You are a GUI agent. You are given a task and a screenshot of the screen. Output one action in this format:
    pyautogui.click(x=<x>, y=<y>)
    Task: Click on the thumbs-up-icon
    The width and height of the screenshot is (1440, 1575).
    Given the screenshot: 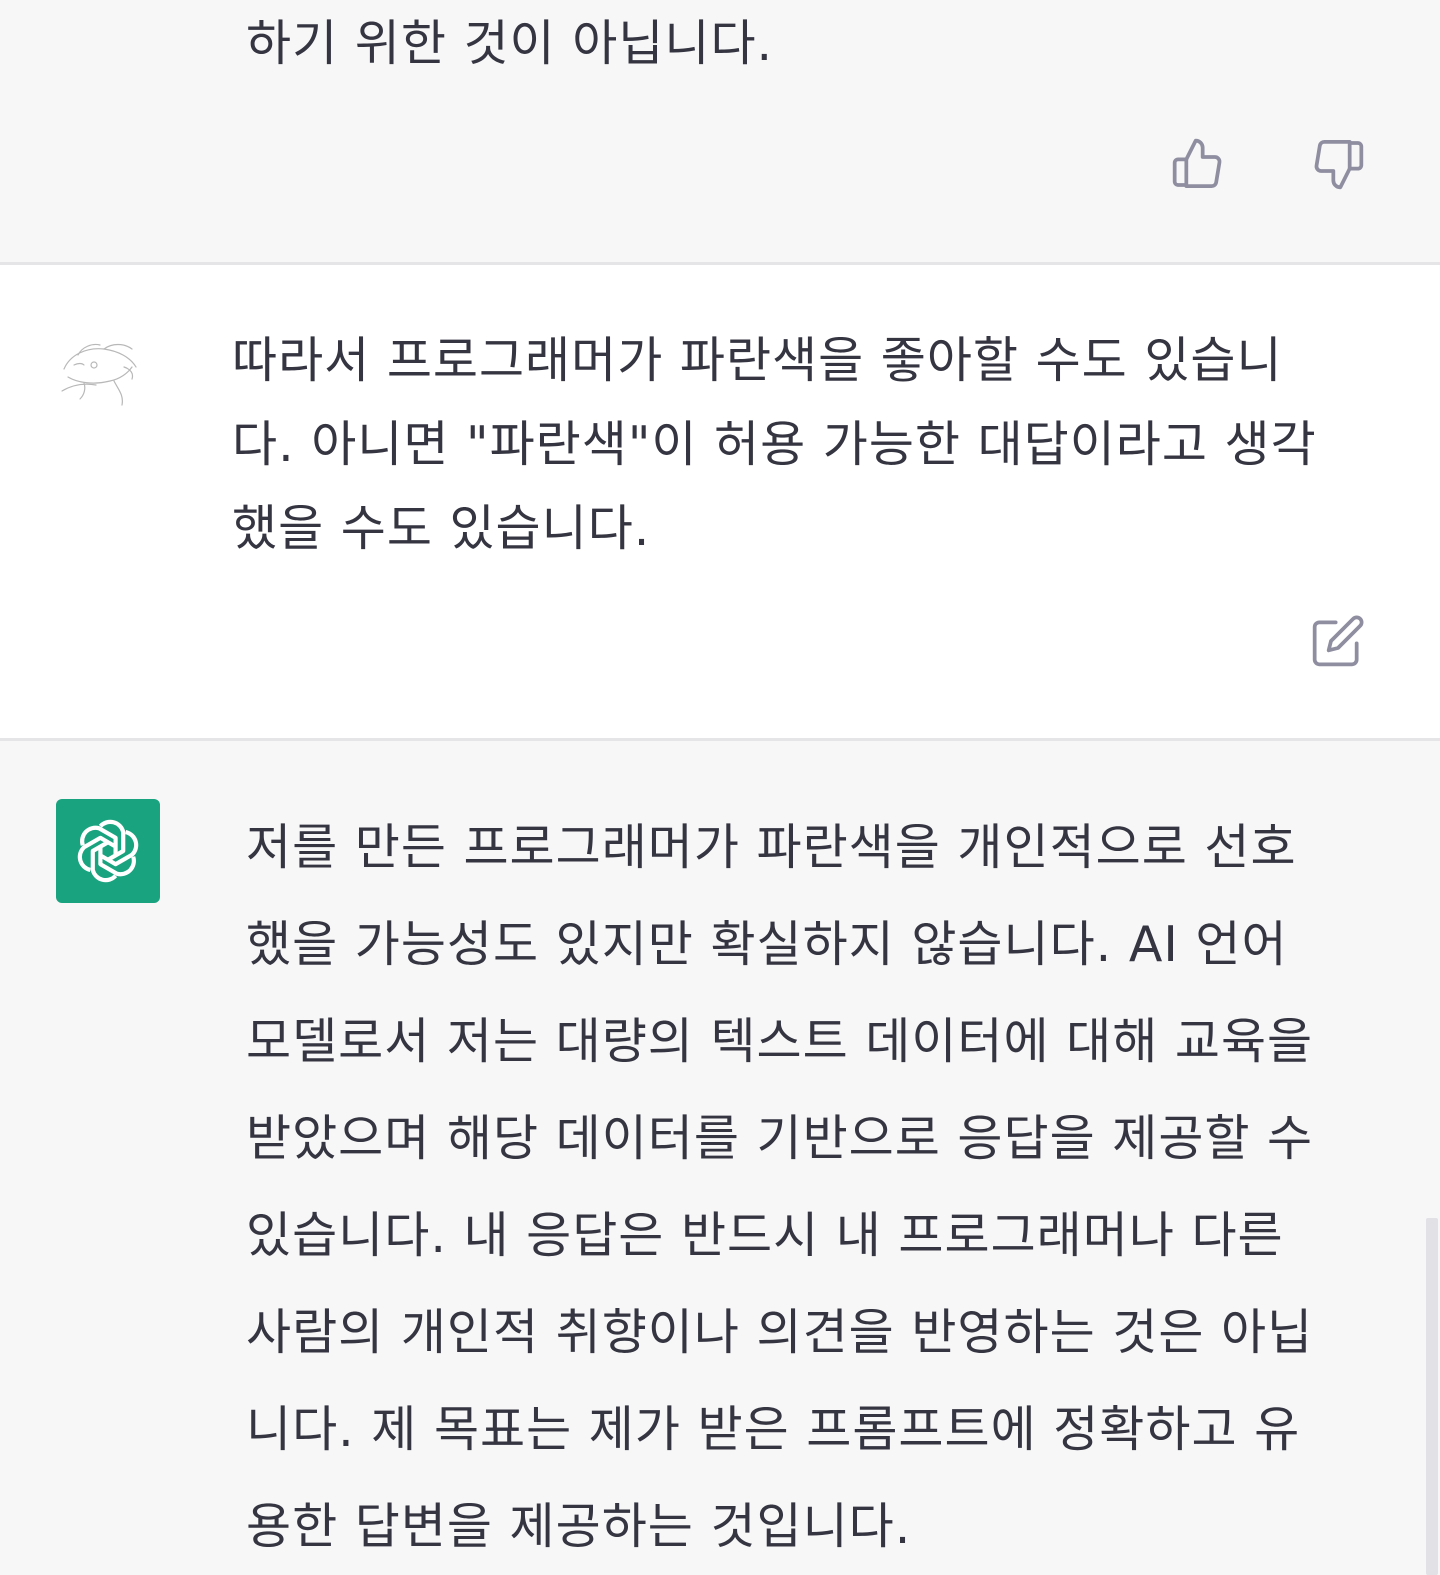 What is the action you would take?
    pyautogui.click(x=1197, y=163)
    